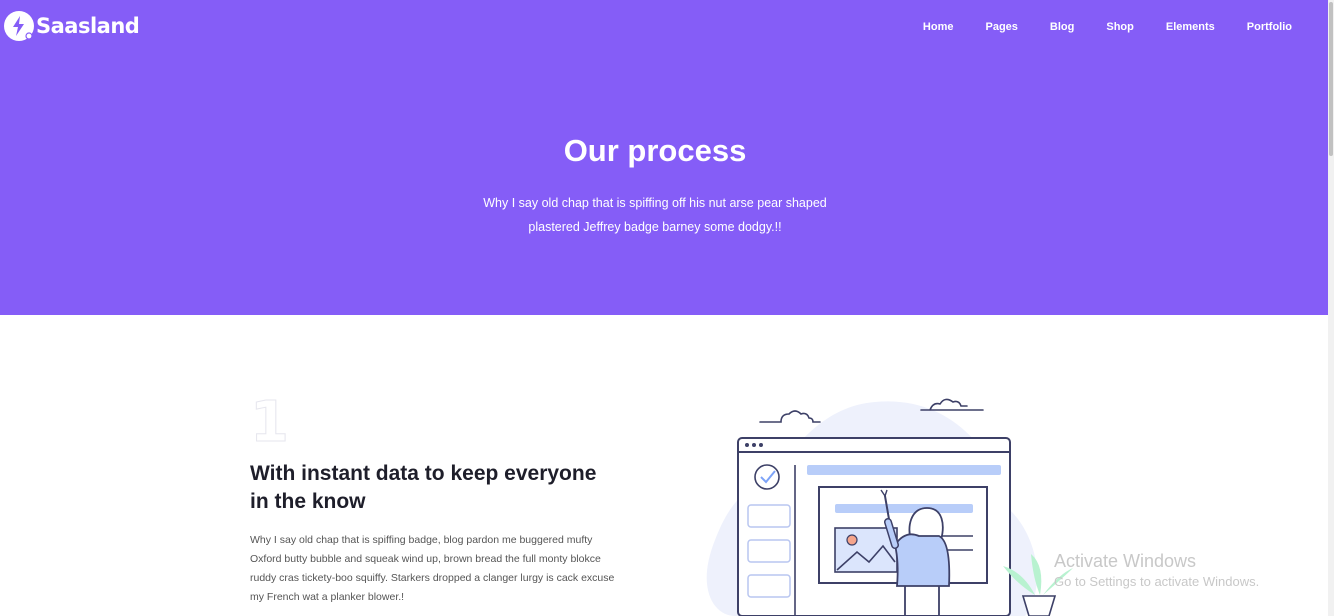 The width and height of the screenshot is (1334, 616). What do you see at coordinates (1091, 27) in the screenshot?
I see `main-nav: Home Pages Blog Shop Elements Portfolio` at bounding box center [1091, 27].